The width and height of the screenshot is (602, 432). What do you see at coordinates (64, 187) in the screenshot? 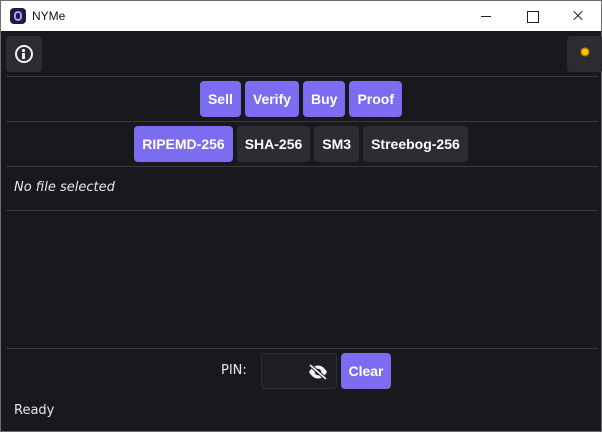
I see `file-status: No file selected` at bounding box center [64, 187].